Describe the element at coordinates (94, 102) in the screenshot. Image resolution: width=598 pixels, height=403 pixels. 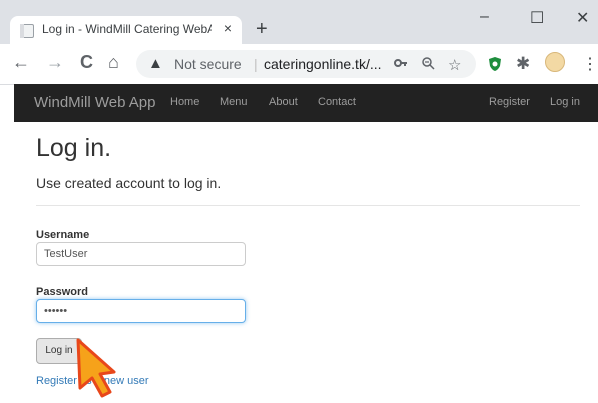
I see `brand: WindMill Web App` at that location.